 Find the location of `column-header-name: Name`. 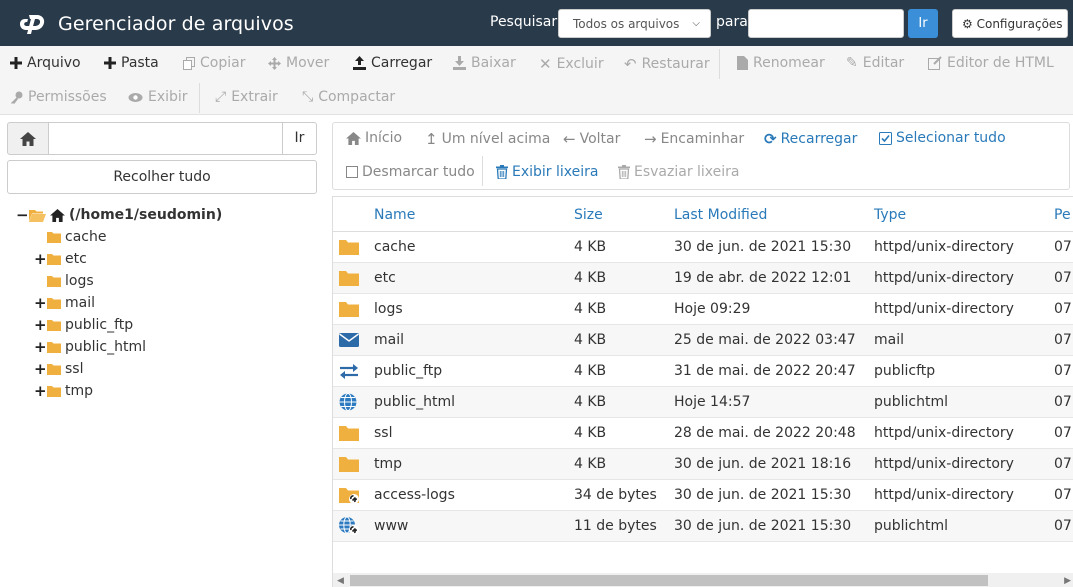

column-header-name: Name is located at coordinates (394, 215).